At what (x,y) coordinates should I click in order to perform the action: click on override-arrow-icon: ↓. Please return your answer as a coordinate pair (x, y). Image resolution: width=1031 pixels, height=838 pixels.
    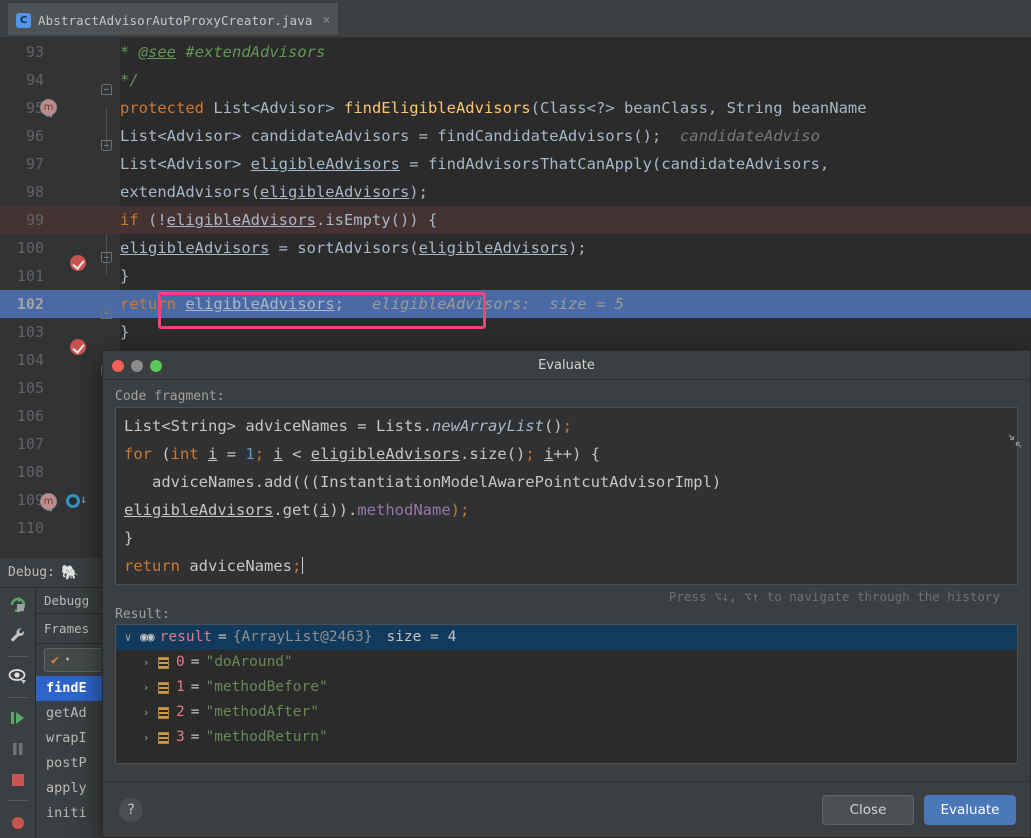
    Looking at the image, I should click on (84, 499).